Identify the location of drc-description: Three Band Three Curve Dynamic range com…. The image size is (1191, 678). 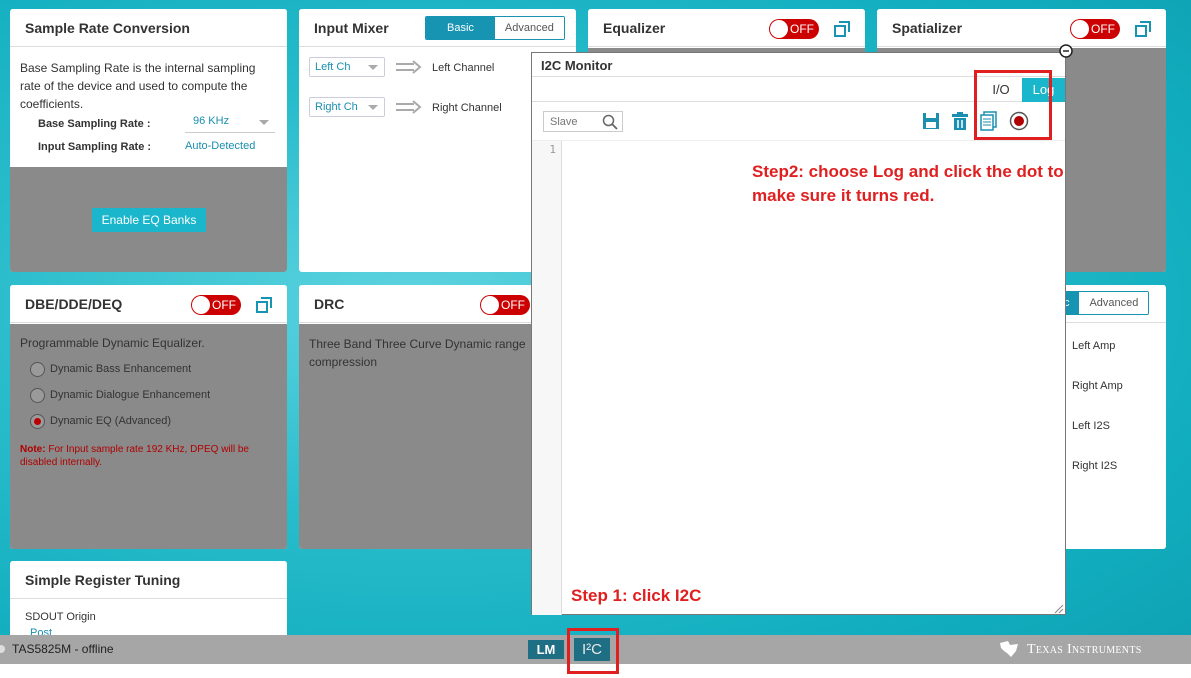
(417, 353).